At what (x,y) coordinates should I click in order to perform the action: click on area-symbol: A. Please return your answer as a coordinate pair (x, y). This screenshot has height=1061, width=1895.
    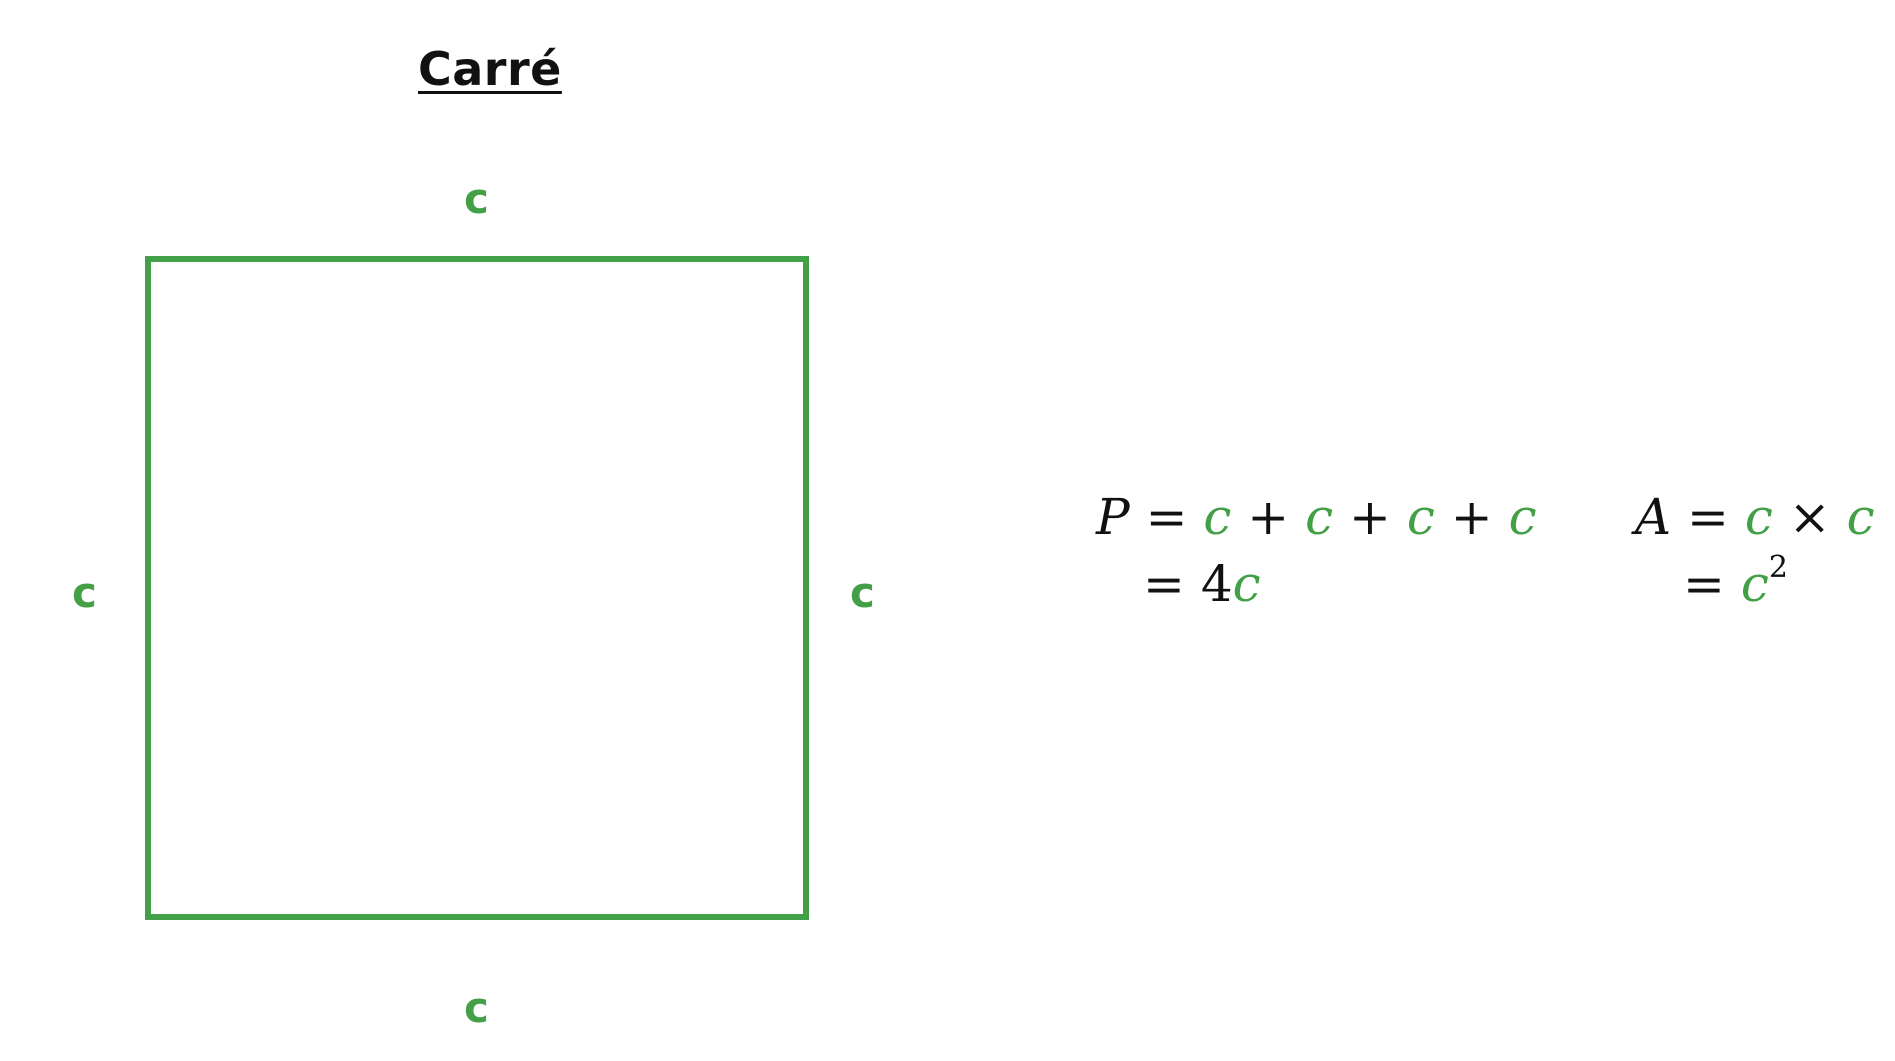
    Looking at the image, I should click on (1653, 517).